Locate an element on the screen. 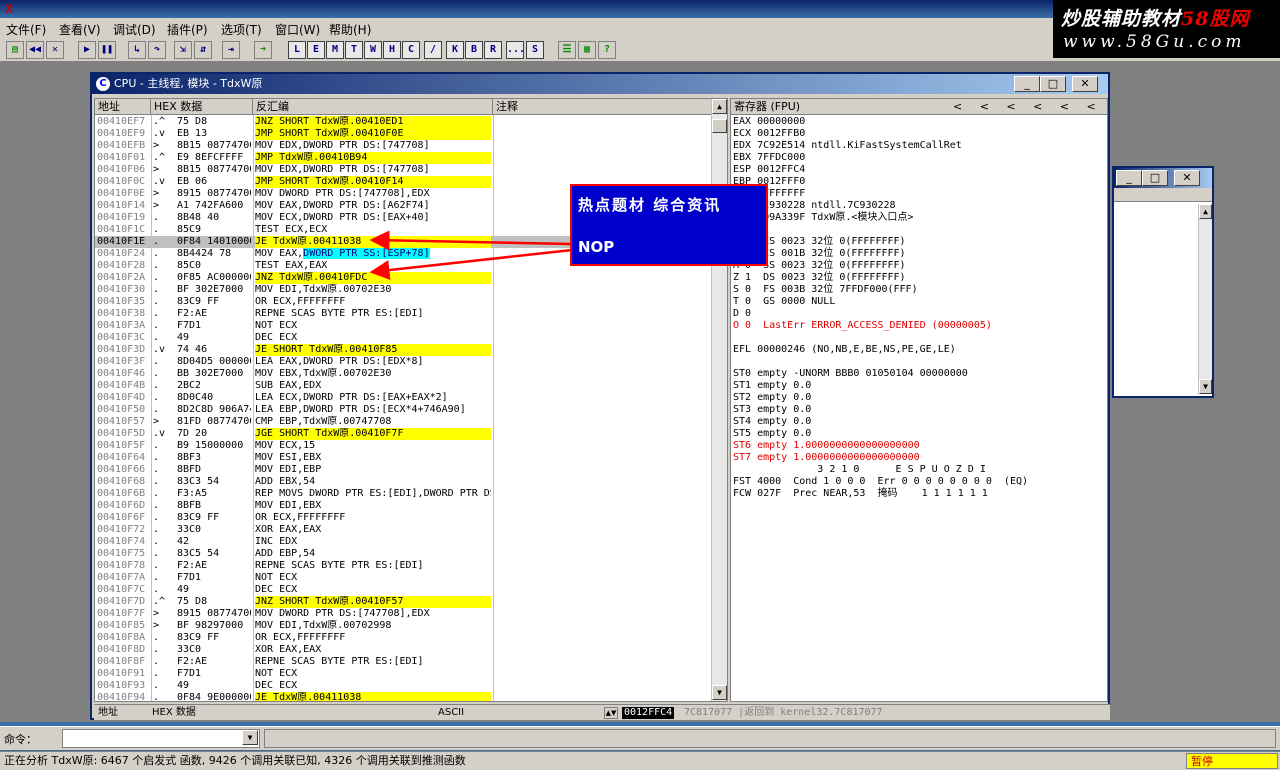 This screenshot has height=770, width=1280. register-line: 3 2 1 0 E S P U O Z D I is located at coordinates (859, 470).